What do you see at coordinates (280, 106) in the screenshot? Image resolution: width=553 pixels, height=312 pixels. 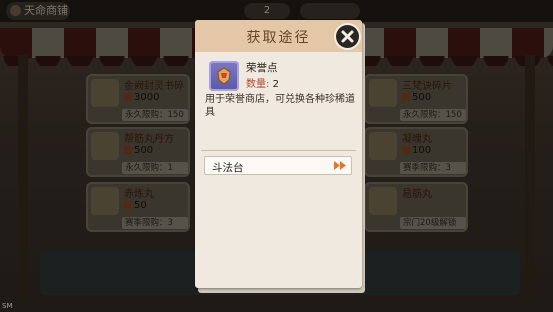 I see `item-description: 用于荣誉商店，可兑换各种珍稀道具` at bounding box center [280, 106].